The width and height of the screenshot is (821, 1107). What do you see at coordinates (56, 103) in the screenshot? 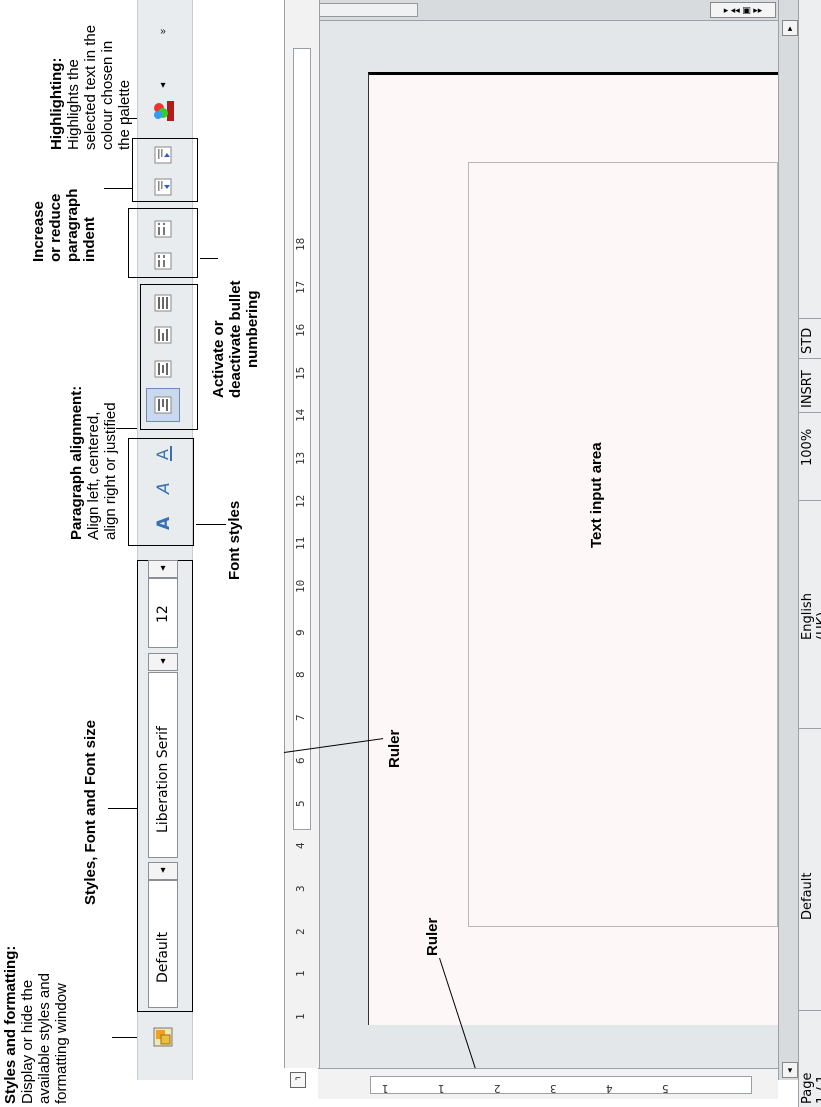
I see `annotation-highlighting-title: Highlighting:` at bounding box center [56, 103].